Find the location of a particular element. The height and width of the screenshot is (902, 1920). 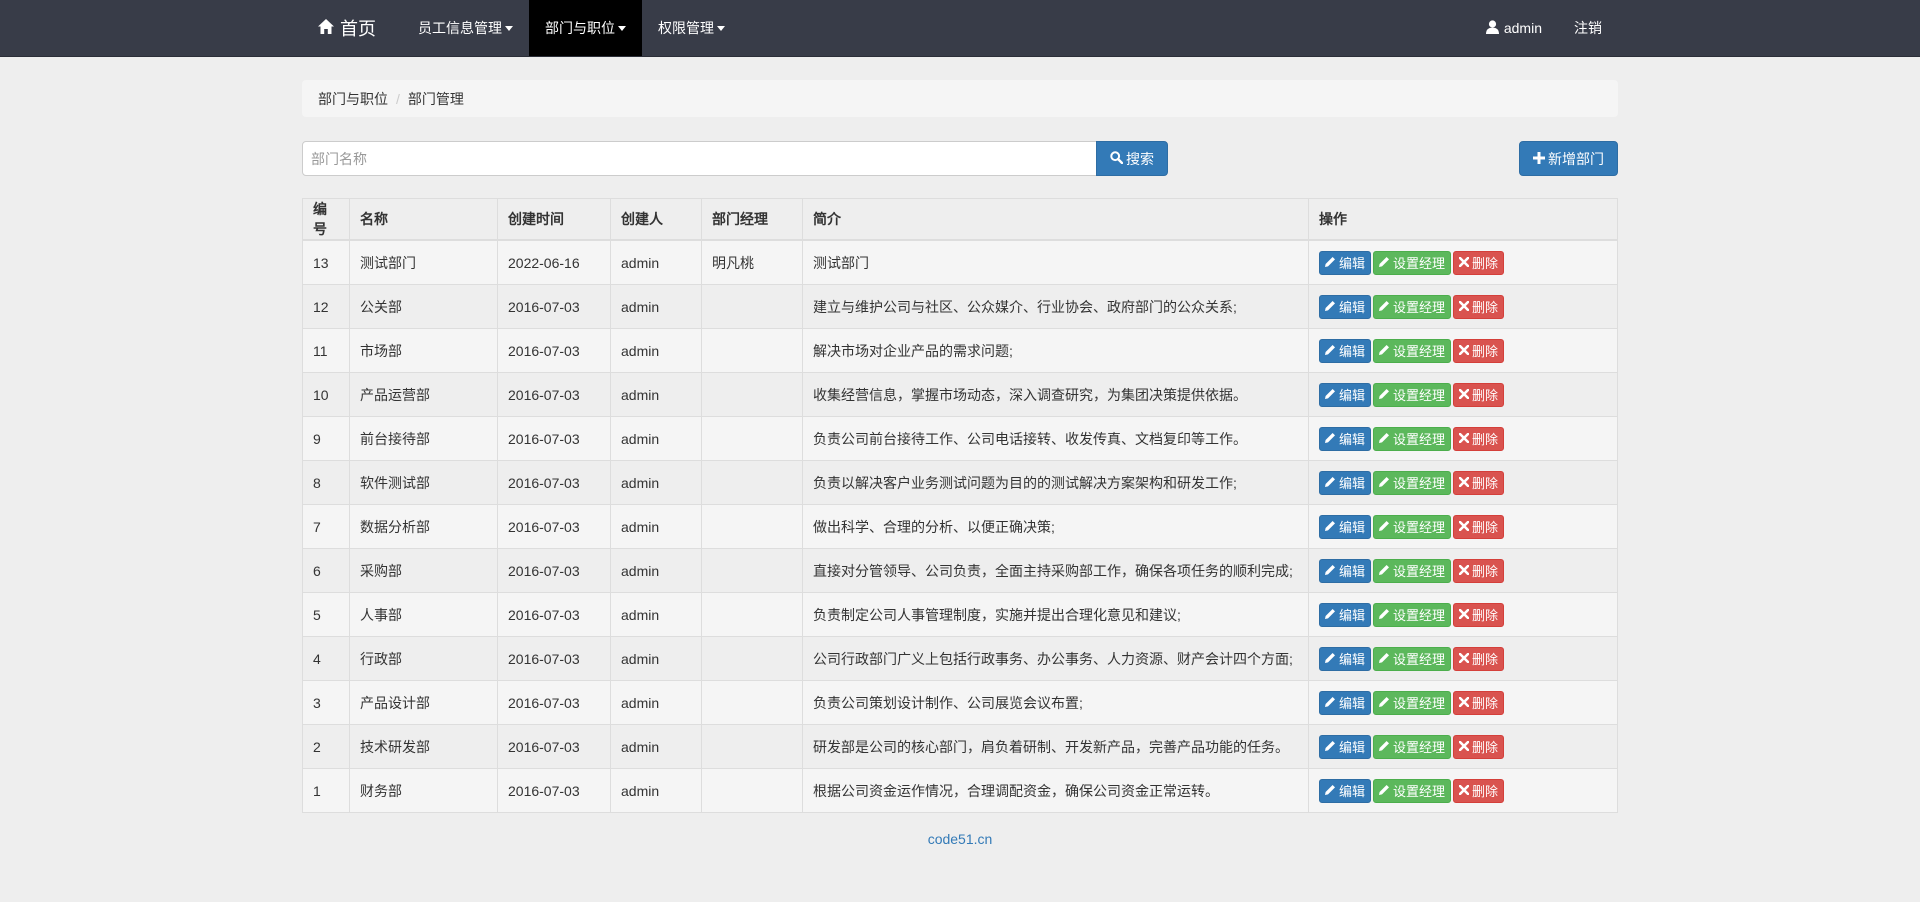

cell-description: 解决市场对企业产品的需求问题; is located at coordinates (1055, 350).